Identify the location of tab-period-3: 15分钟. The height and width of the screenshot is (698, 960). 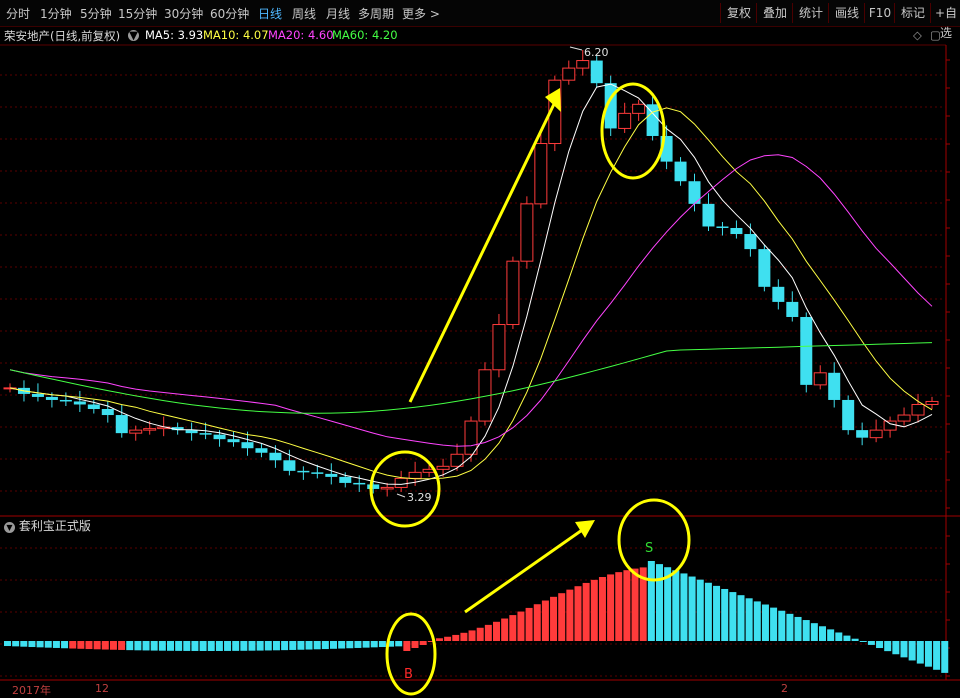
(137, 13).